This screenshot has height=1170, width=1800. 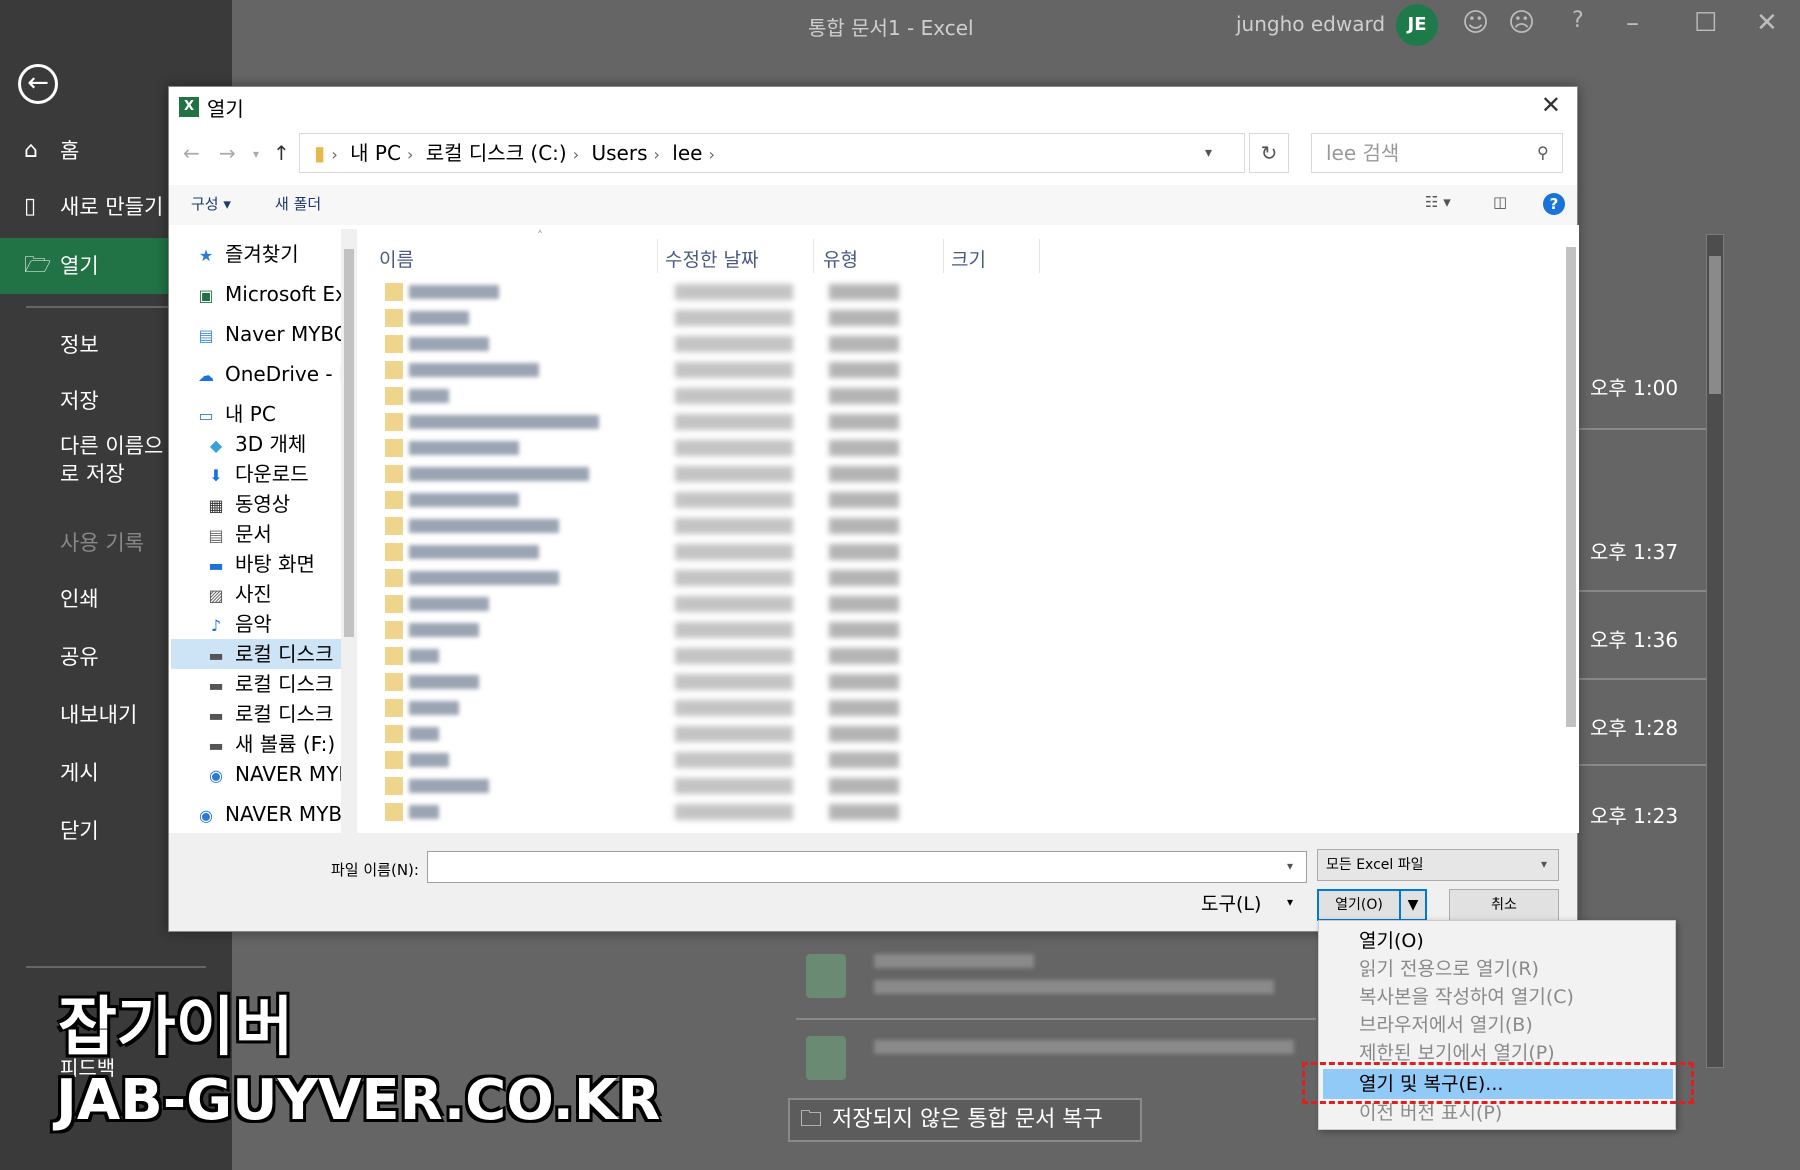 I want to click on nav-videos: ▦ 동영상, so click(x=247, y=504).